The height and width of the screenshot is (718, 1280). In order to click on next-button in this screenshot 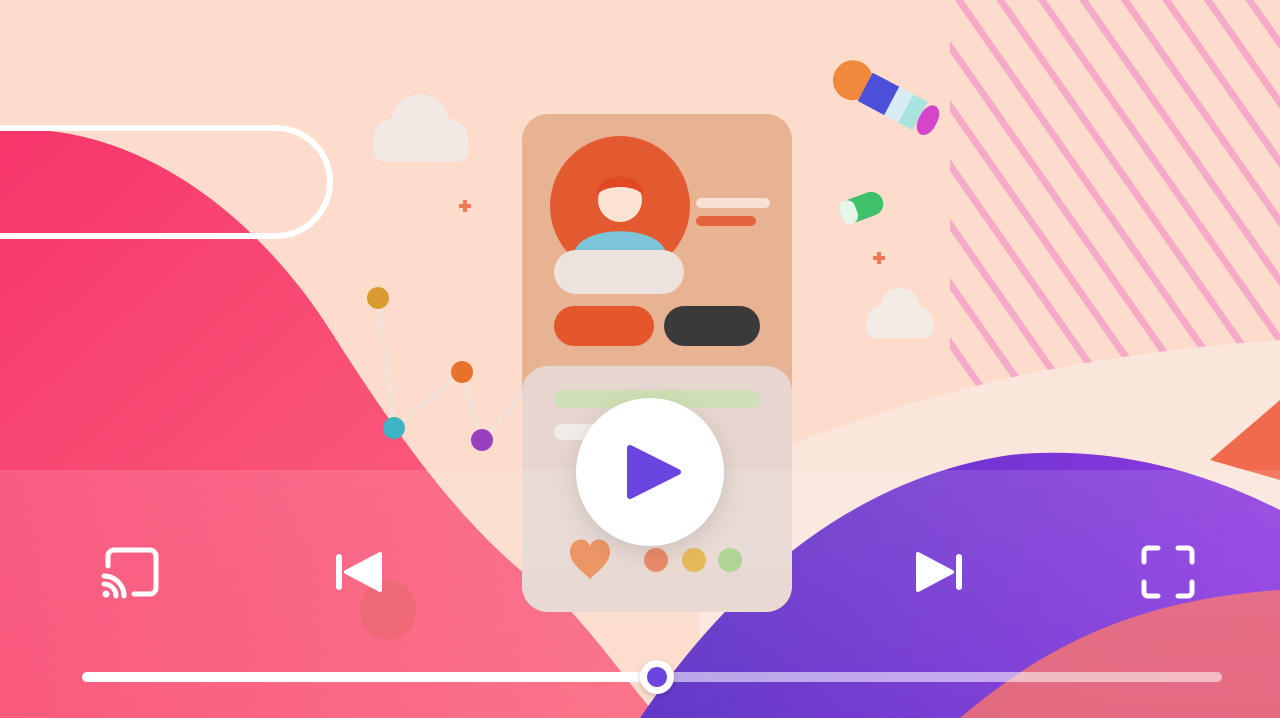, I will do `click(940, 572)`.